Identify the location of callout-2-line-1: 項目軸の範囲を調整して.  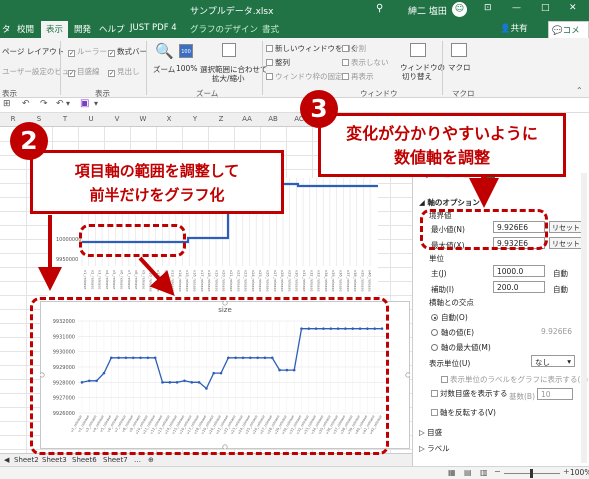
(157, 171).